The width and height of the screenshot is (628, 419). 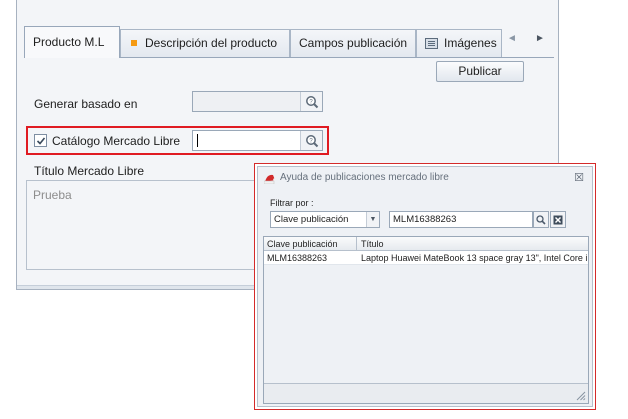 I want to click on search-input: MLM16388263, so click(x=461, y=219).